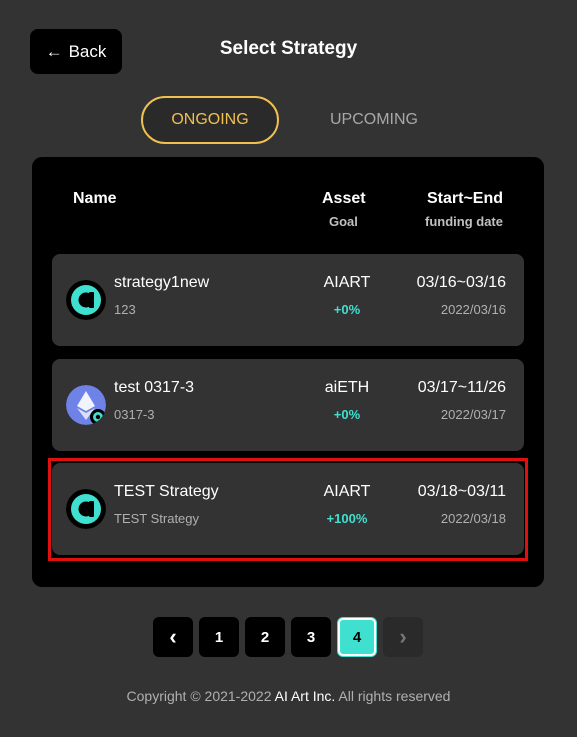 The width and height of the screenshot is (577, 737). I want to click on strategy-date-range: 03/18~03/11, so click(461, 491).